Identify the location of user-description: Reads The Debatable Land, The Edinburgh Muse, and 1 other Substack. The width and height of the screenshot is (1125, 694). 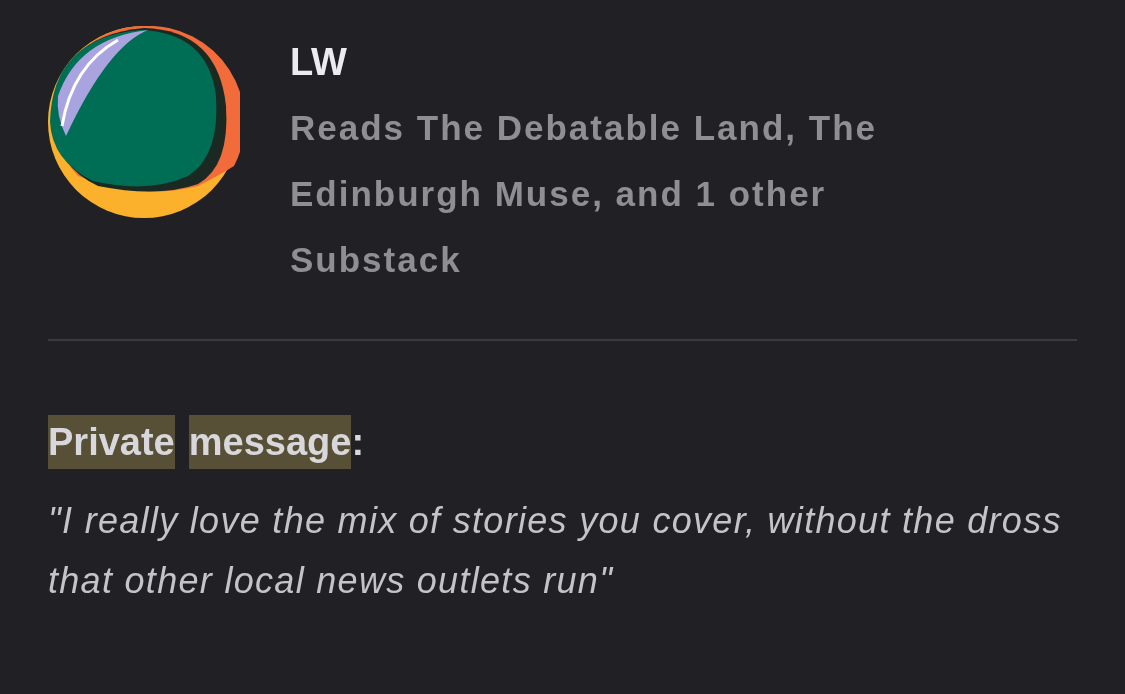
(584, 194).